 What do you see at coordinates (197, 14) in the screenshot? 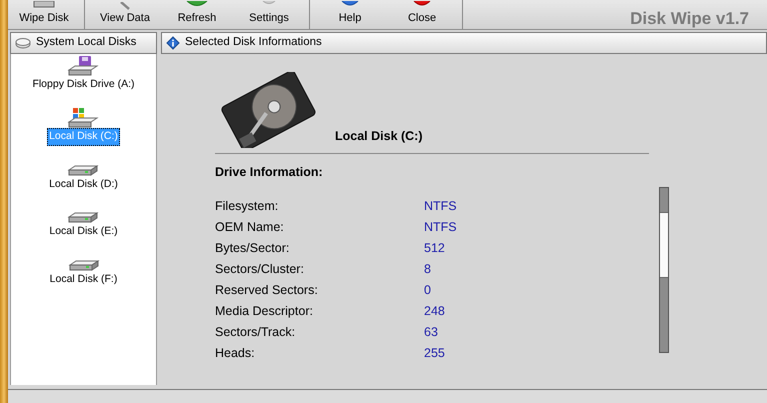
I see `toolbar-button: Refresh` at bounding box center [197, 14].